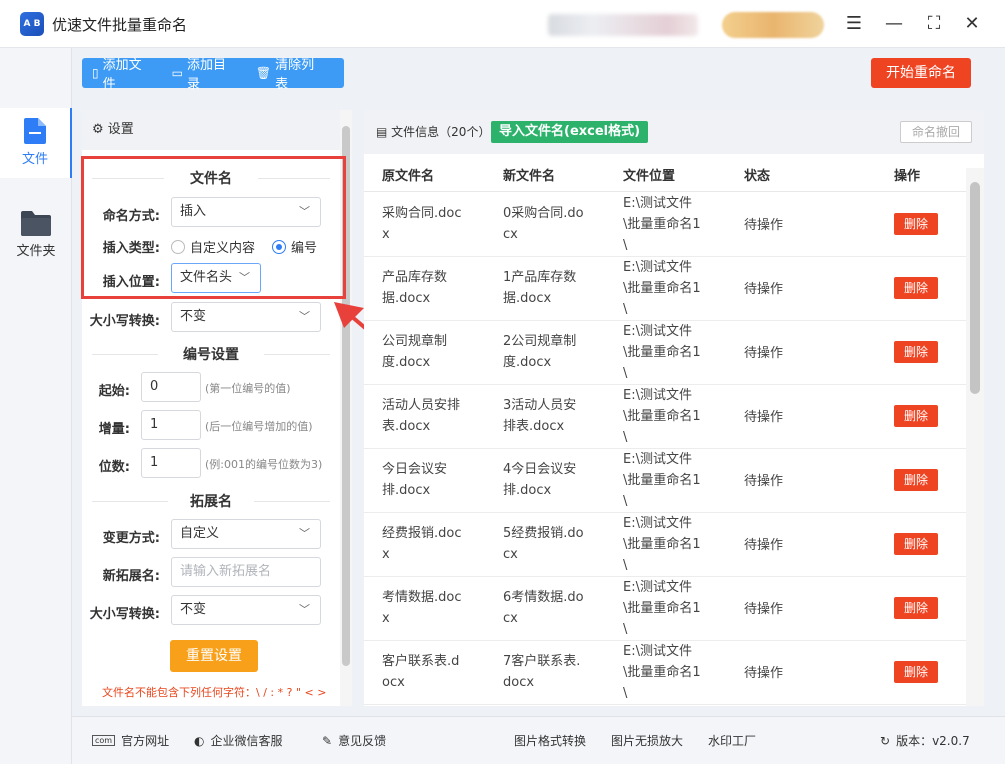  Describe the element at coordinates (972, 24) in the screenshot. I see `close-icon: ✕` at that location.